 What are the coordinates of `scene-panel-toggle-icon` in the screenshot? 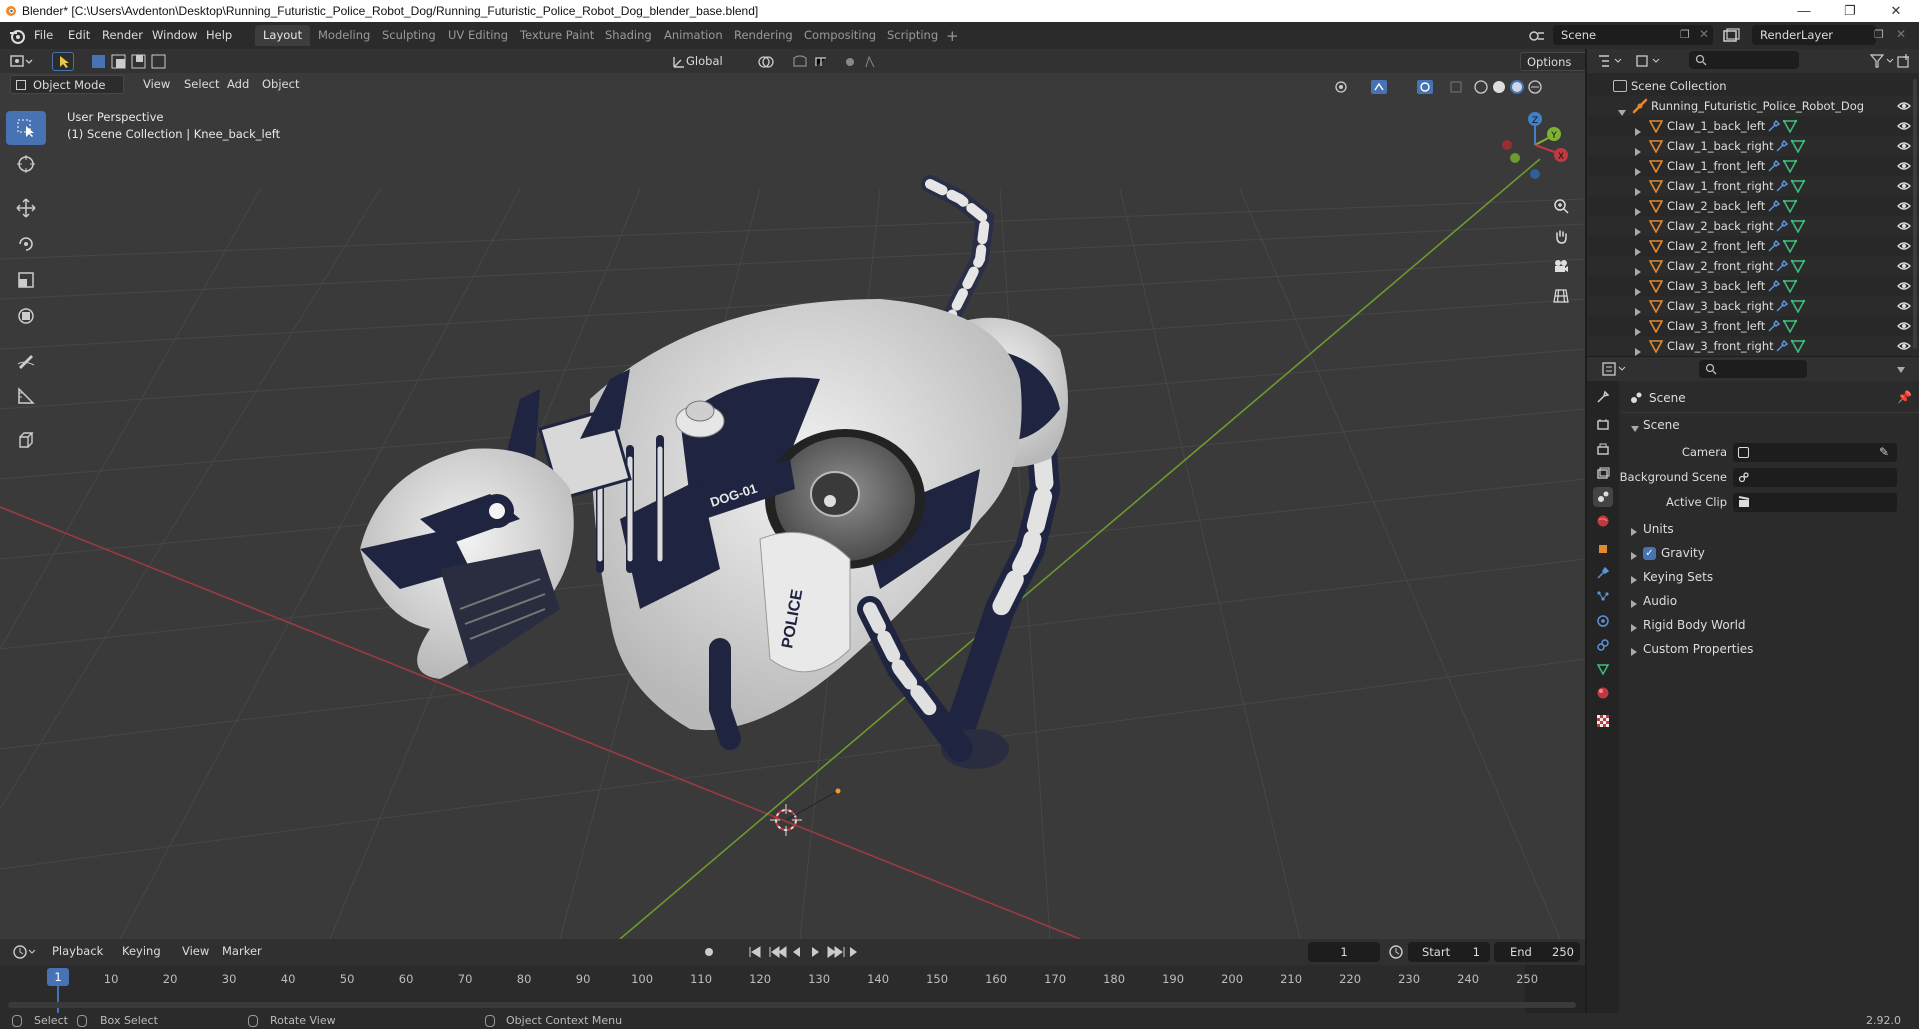 It's located at (1635, 428).